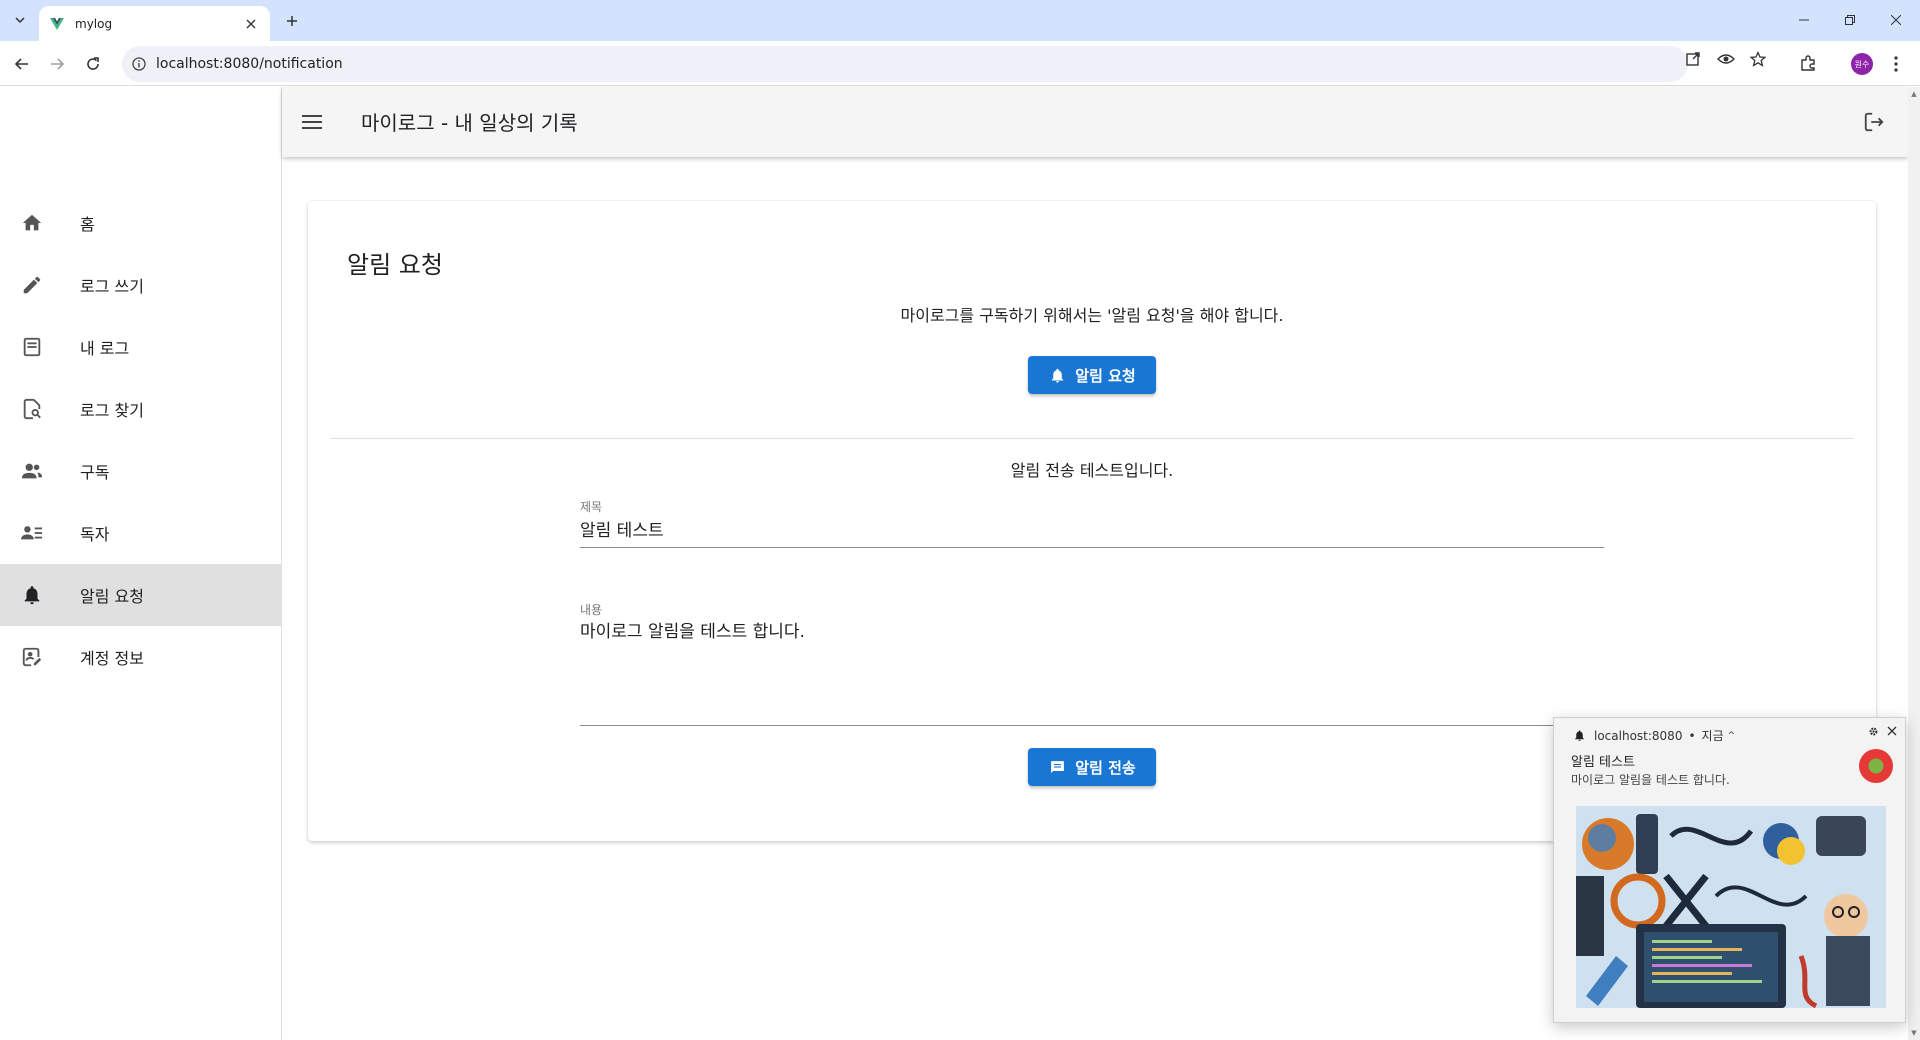 The height and width of the screenshot is (1040, 1920). Describe the element at coordinates (1896, 64) in the screenshot. I see `kebab-menu-icon` at that location.